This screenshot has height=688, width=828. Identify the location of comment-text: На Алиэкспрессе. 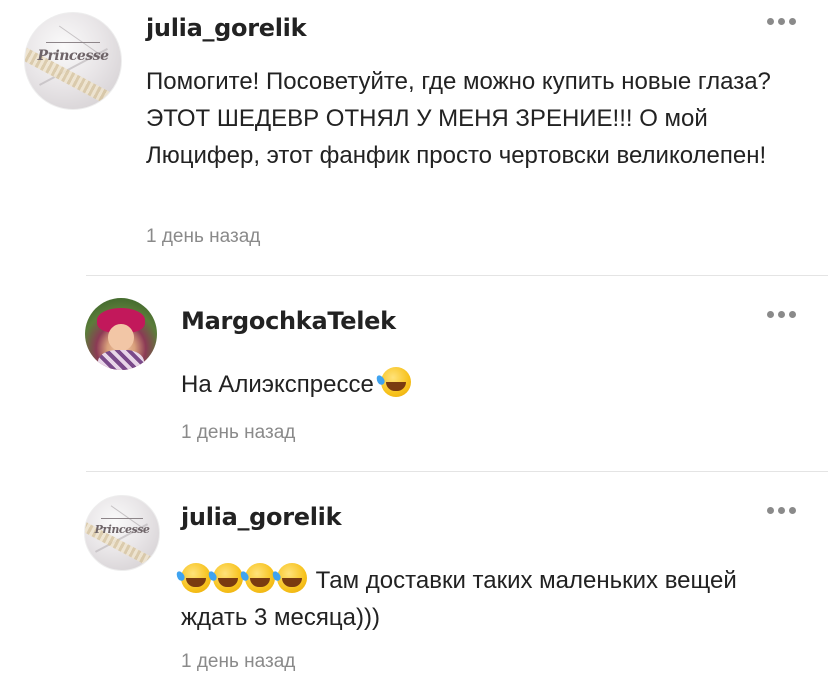
(504, 384).